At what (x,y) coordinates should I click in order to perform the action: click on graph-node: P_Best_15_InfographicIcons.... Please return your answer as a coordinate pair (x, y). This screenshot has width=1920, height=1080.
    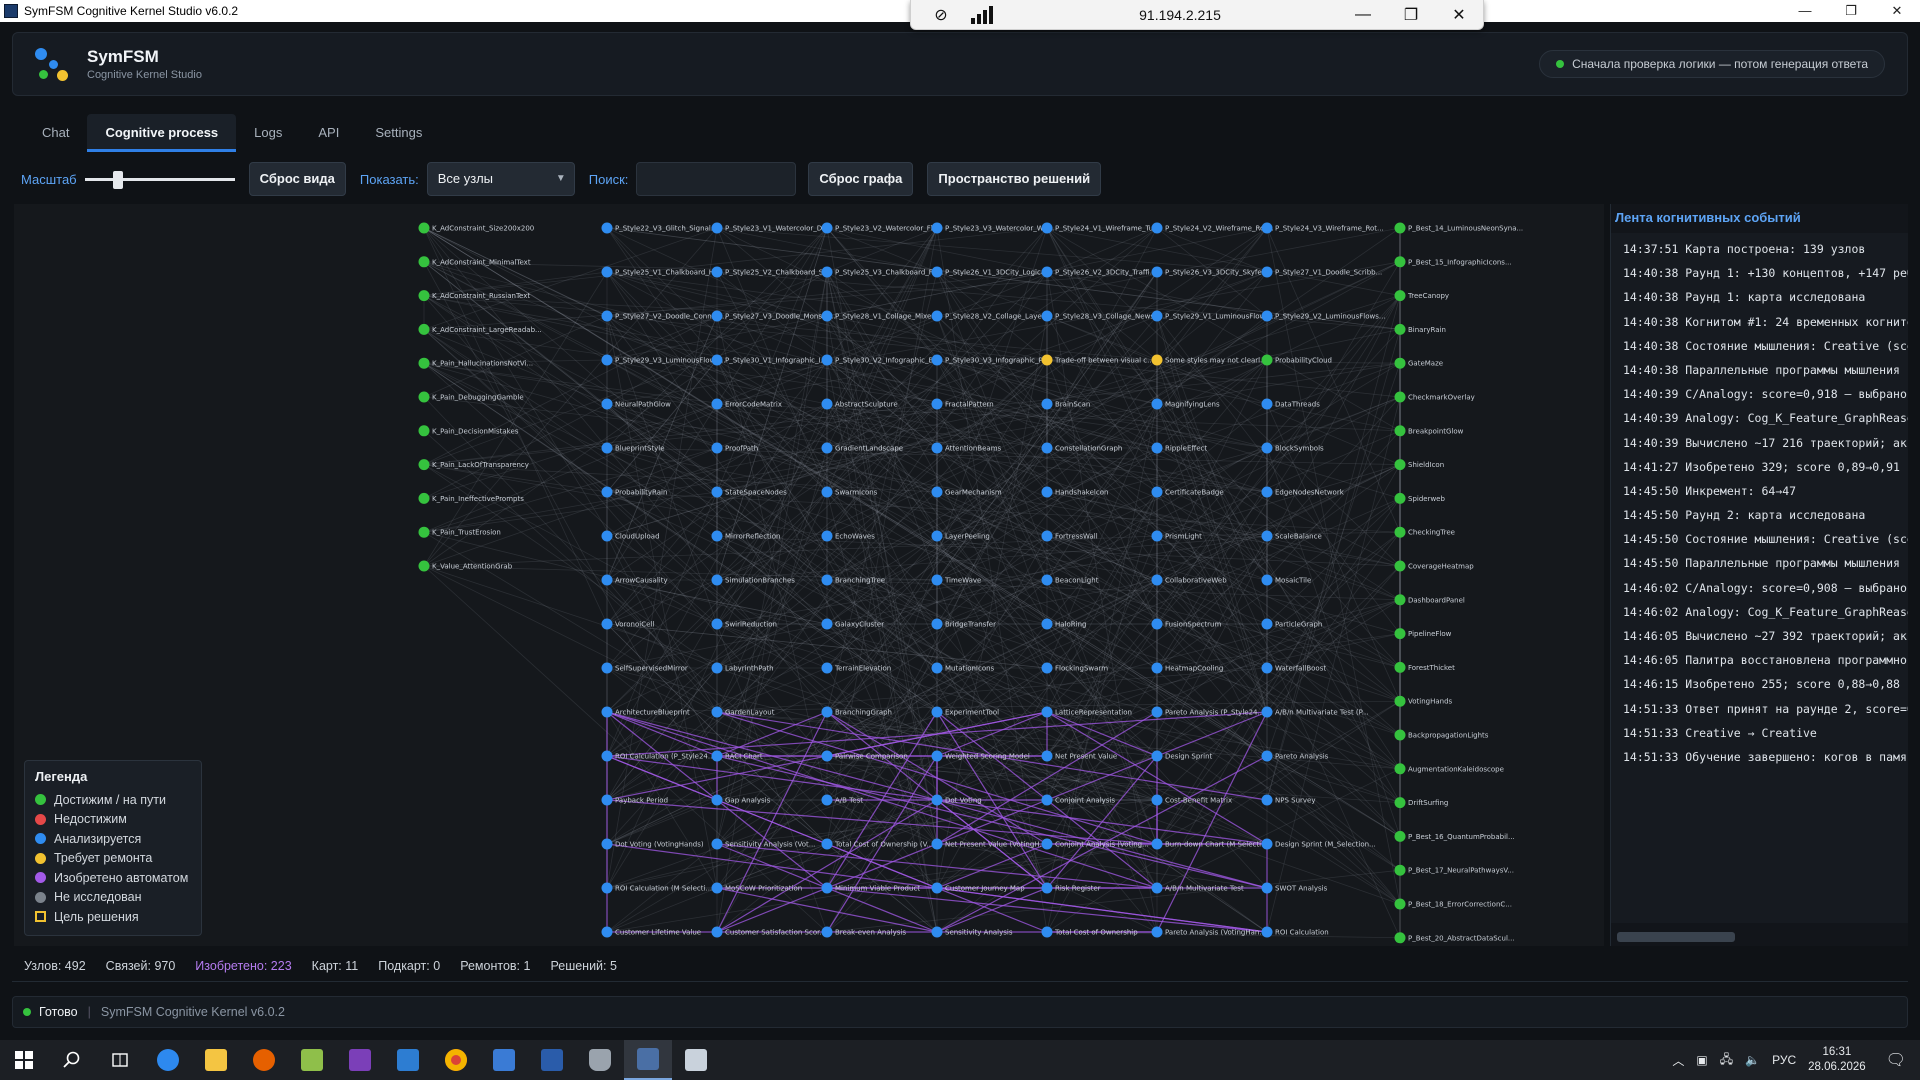
    Looking at the image, I should click on (1453, 262).